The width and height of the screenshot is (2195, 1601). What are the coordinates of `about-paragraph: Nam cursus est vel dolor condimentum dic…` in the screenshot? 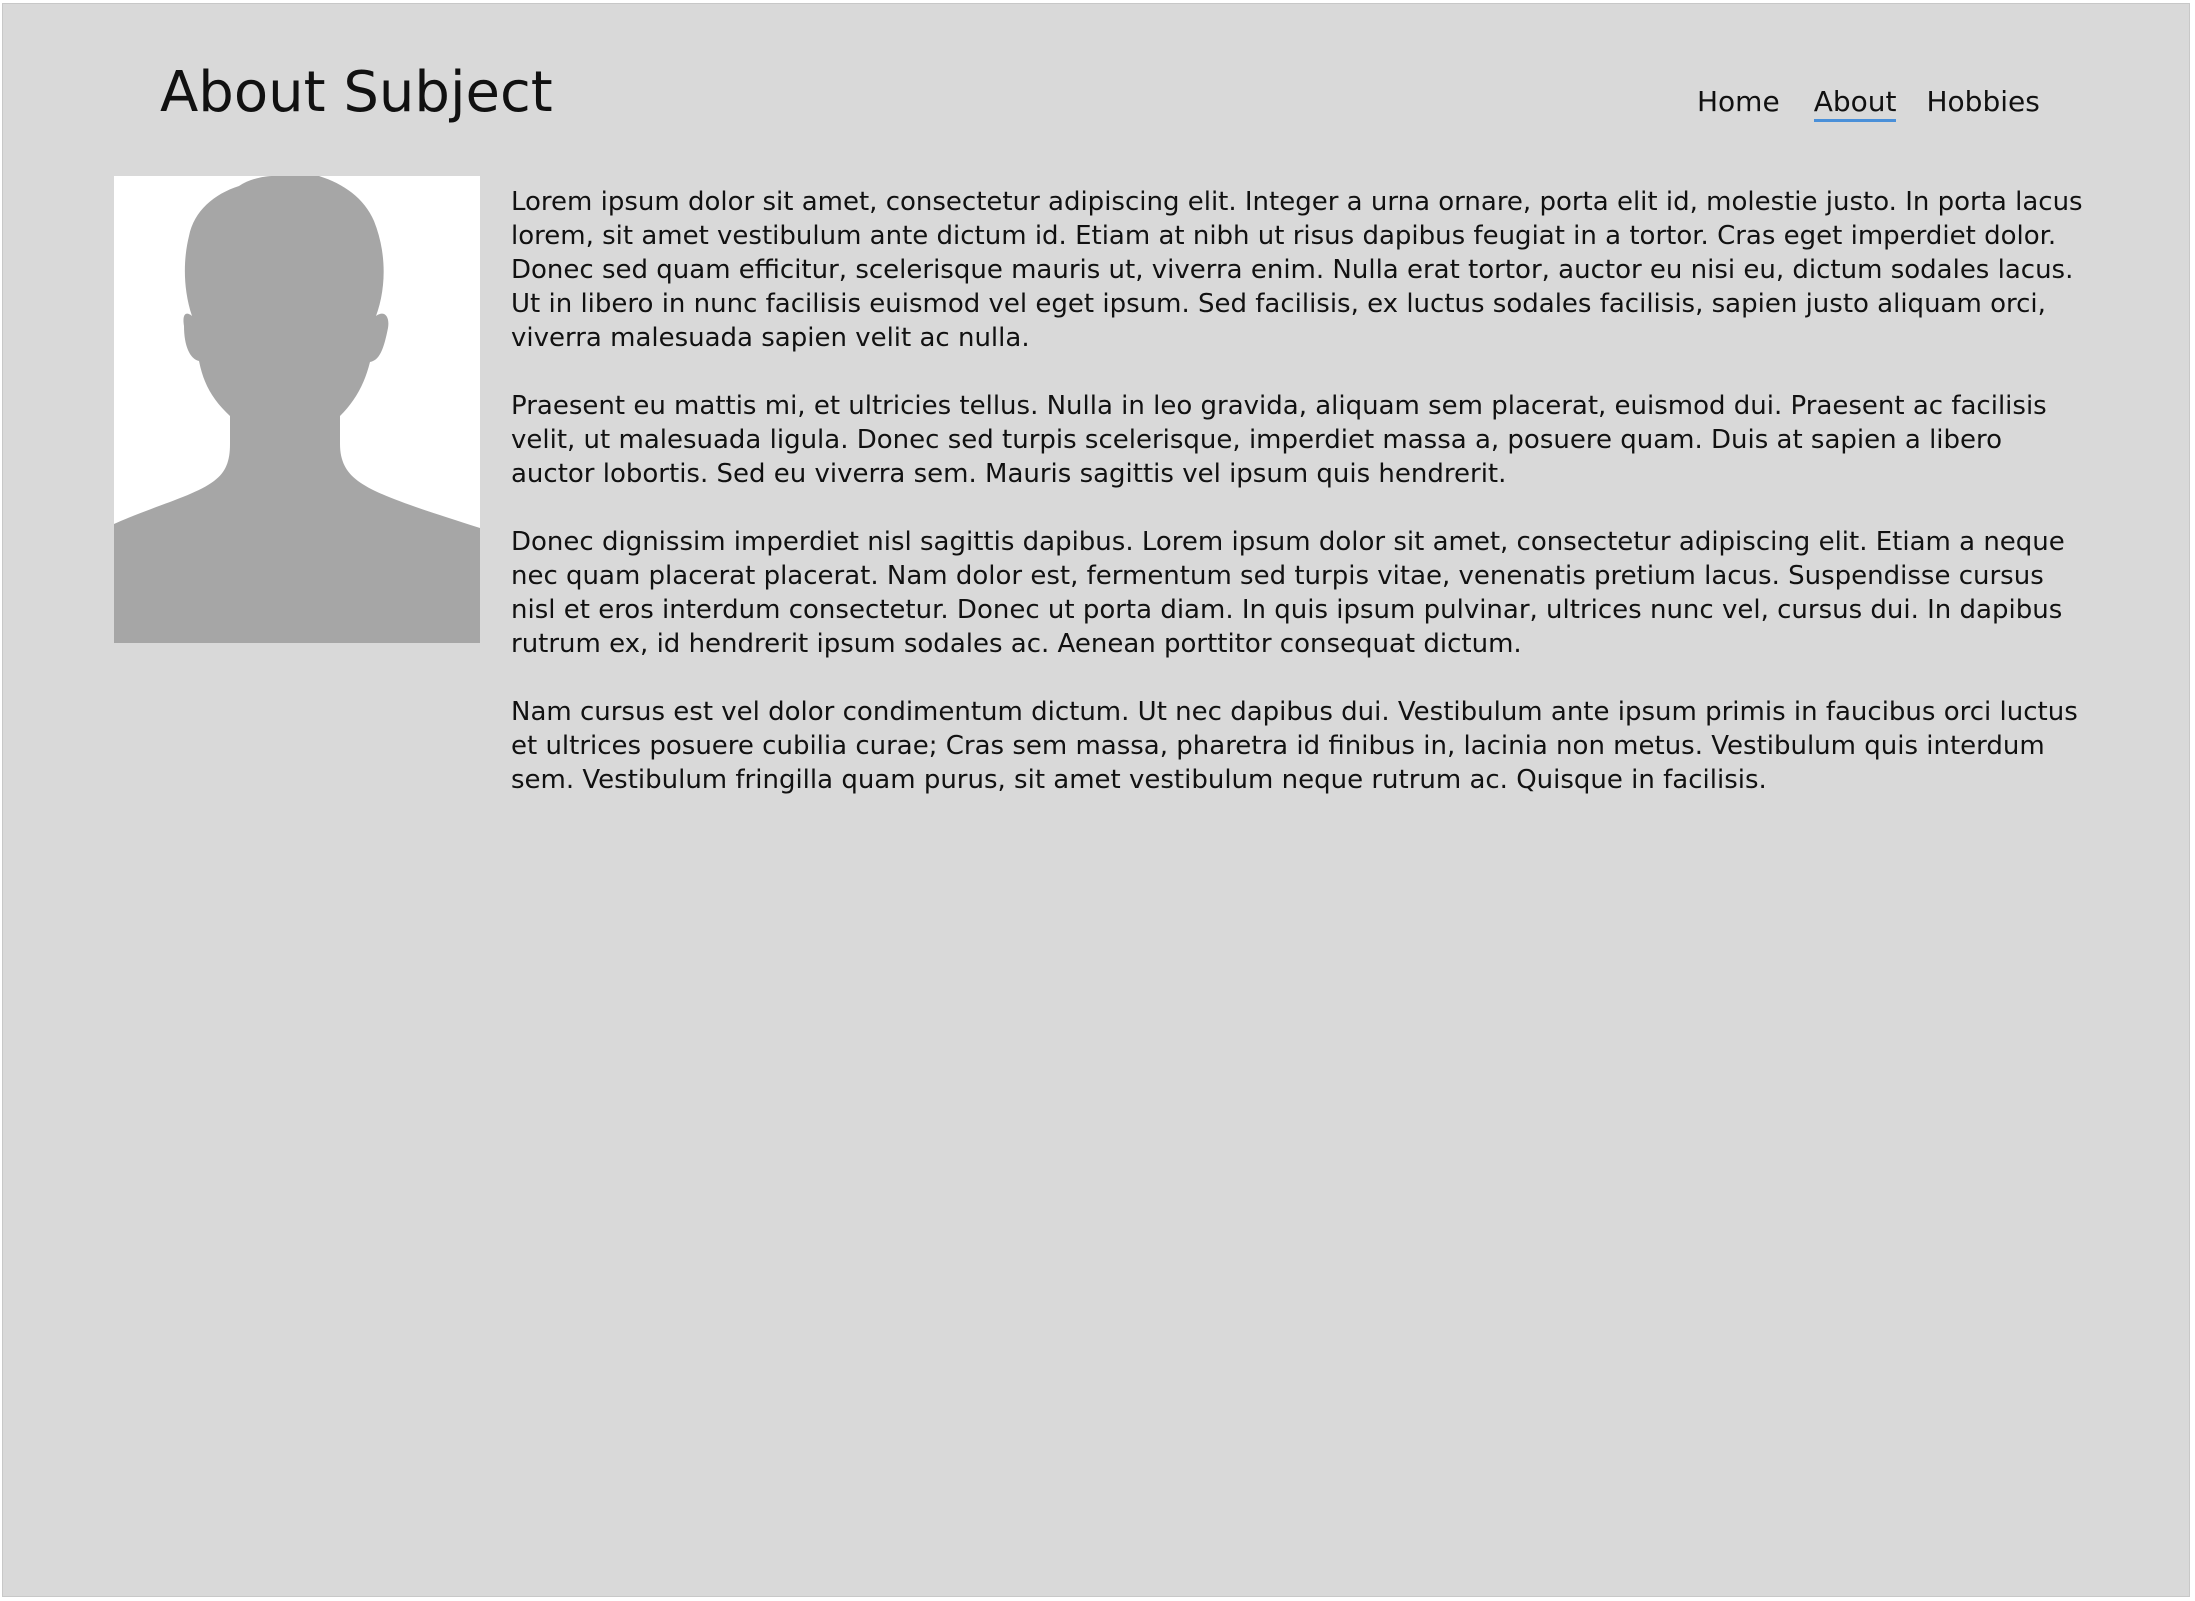 It's located at (1294, 746).